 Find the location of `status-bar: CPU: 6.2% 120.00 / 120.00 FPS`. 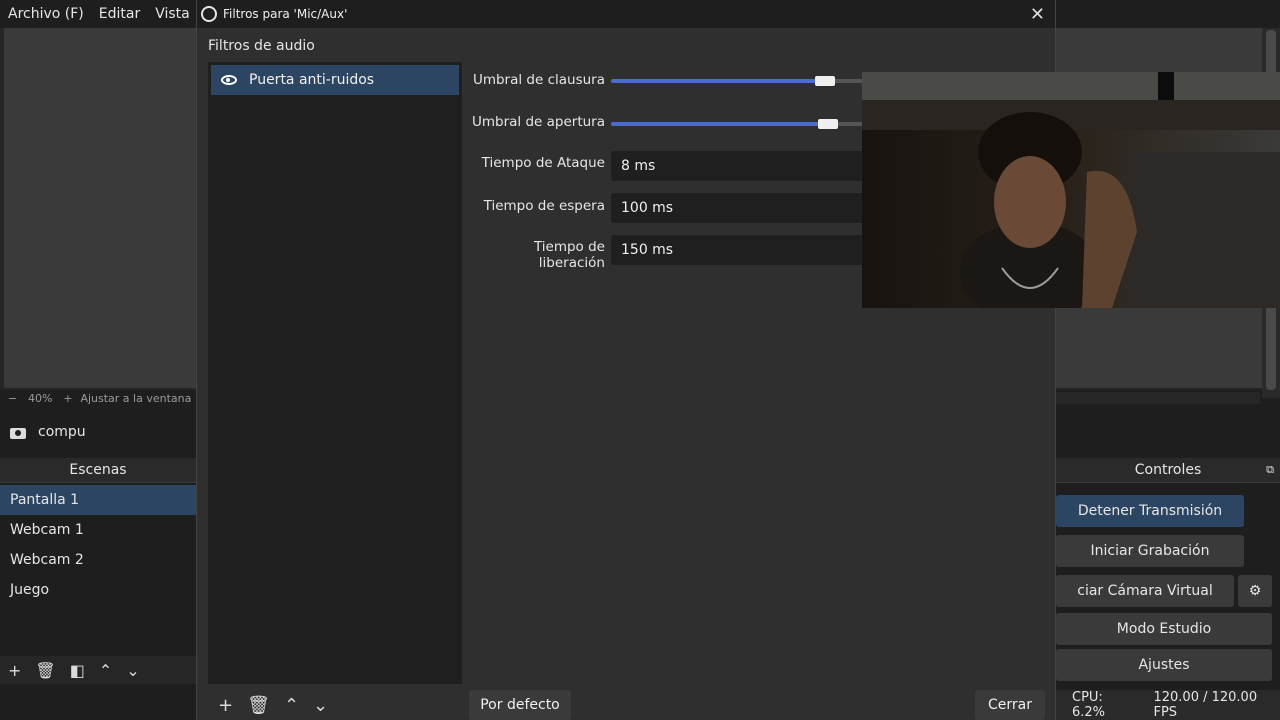

status-bar: CPU: 6.2% 120.00 / 120.00 FPS is located at coordinates (1168, 705).